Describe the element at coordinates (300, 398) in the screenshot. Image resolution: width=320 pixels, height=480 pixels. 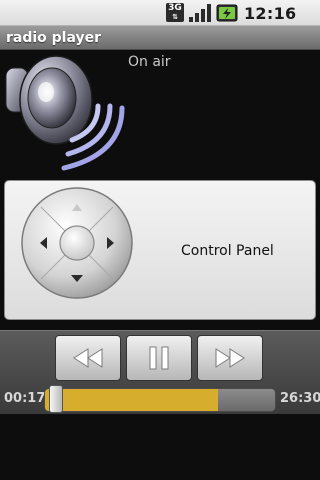
I see `total-time: 26:30` at that location.